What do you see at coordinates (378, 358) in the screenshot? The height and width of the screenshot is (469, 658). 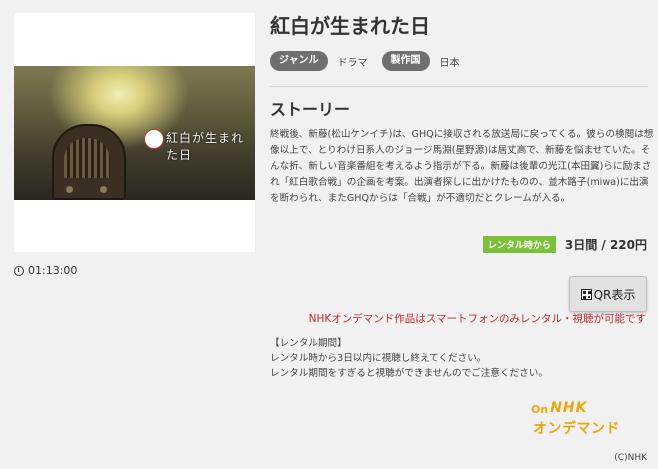 I see `rental-period-line1: レンタル時から3日以内に視聴し終えてください。` at bounding box center [378, 358].